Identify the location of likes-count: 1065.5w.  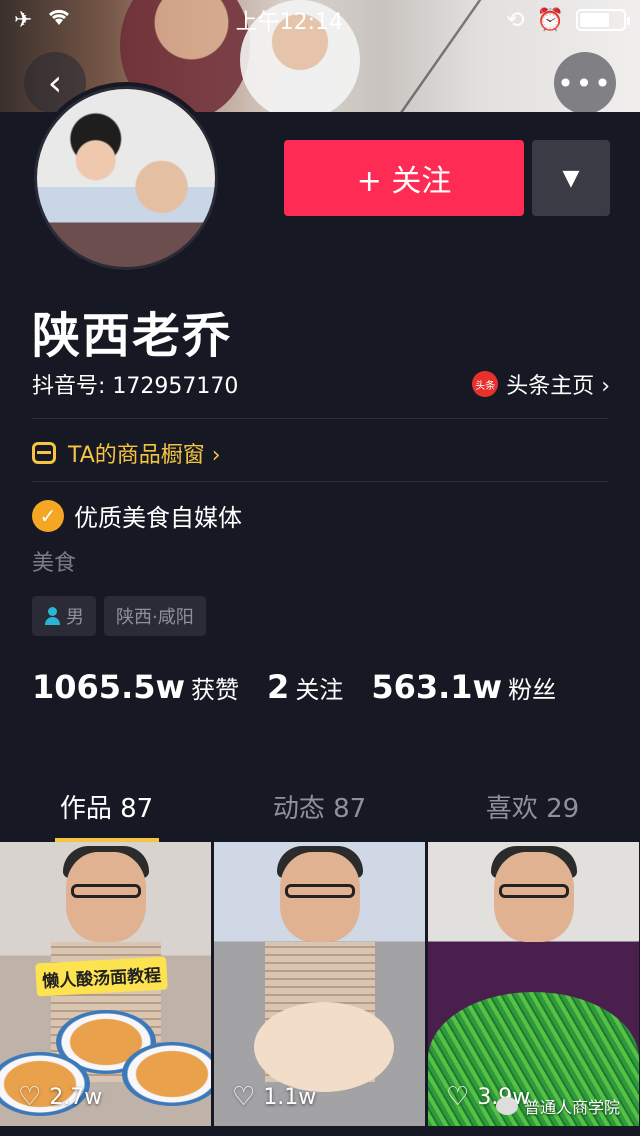
(109, 687).